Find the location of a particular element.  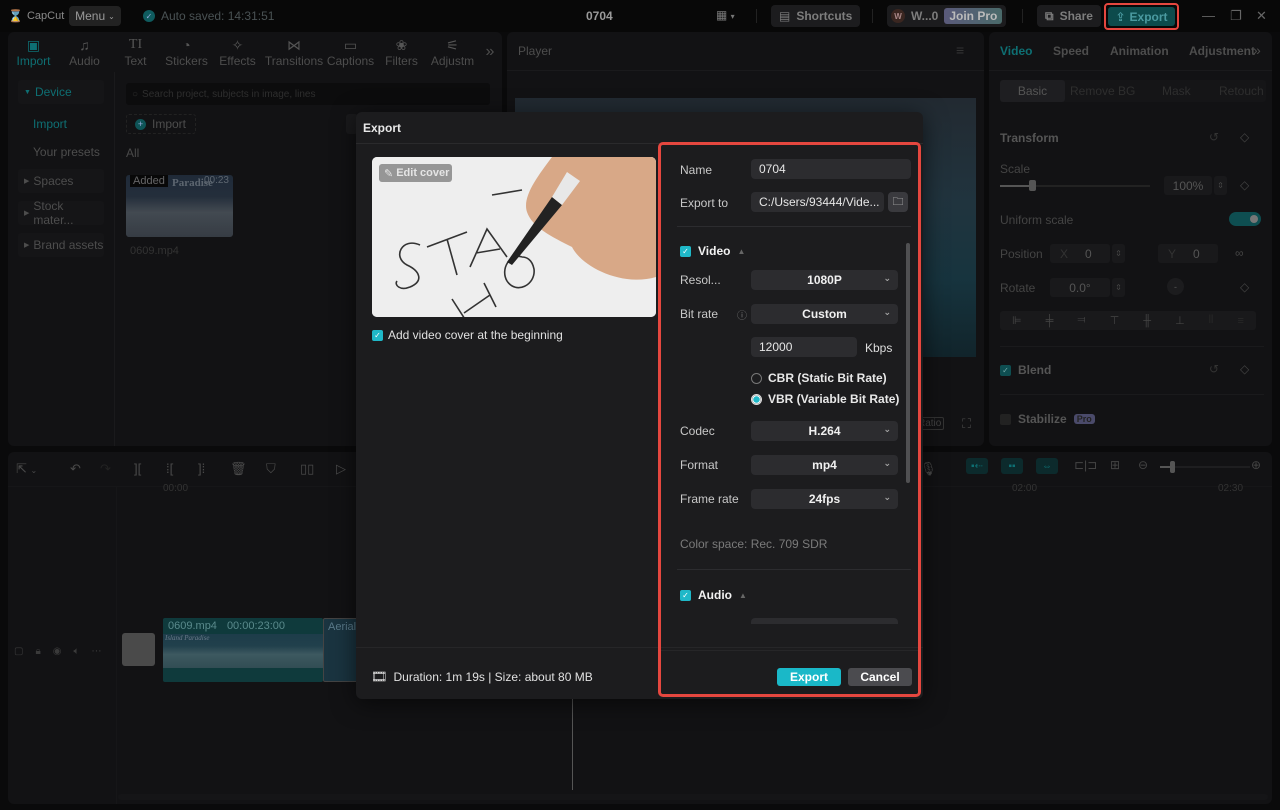

trim-right-icon: ]⁞ is located at coordinates (201, 468).